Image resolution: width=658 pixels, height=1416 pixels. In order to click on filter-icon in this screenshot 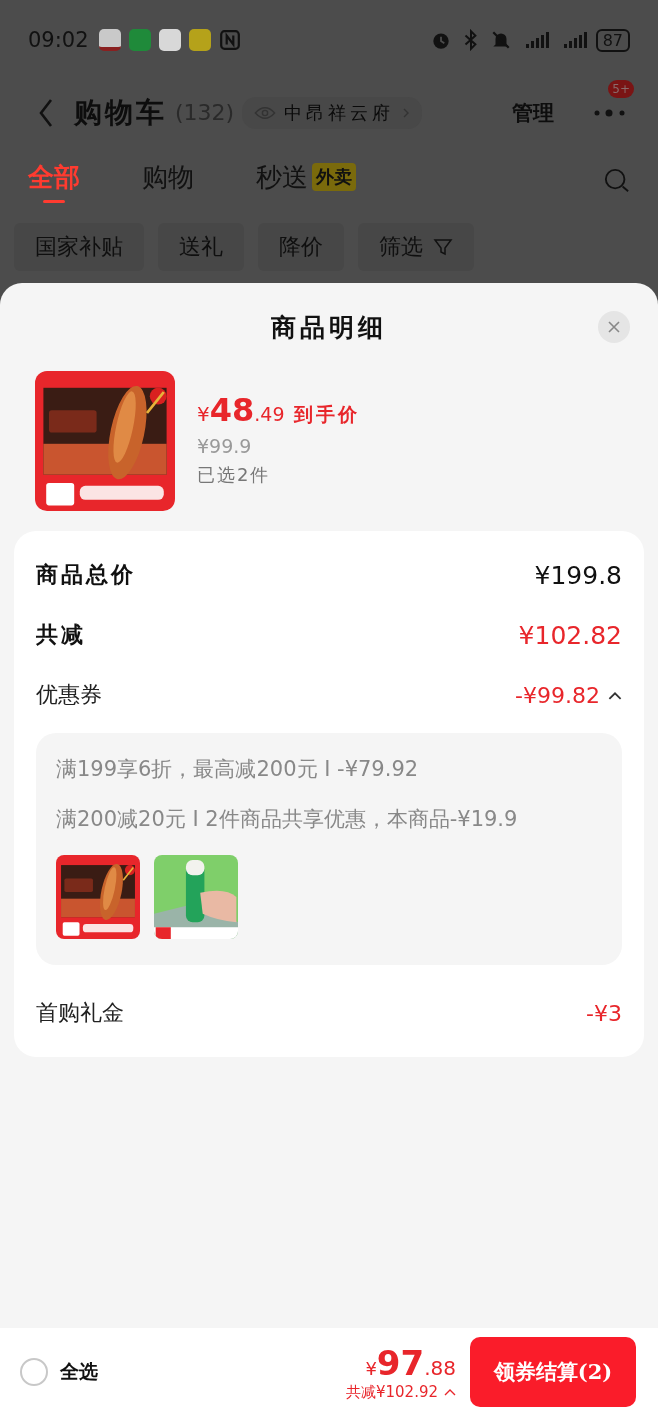, I will do `click(443, 247)`.